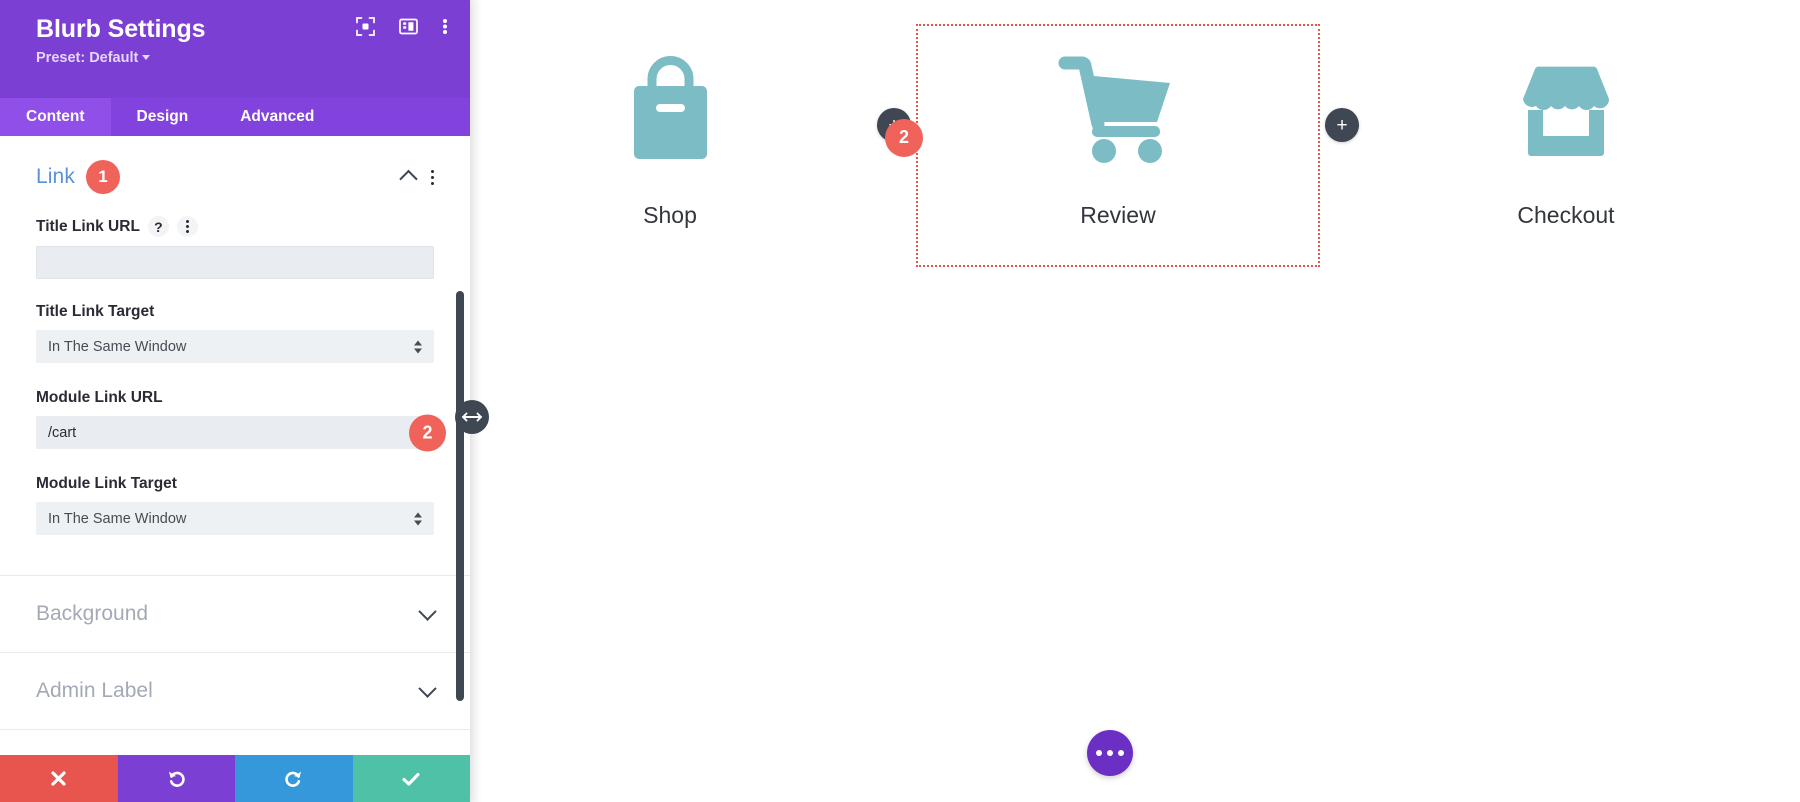 The width and height of the screenshot is (1800, 802). I want to click on panel-scrollbar-thumb, so click(460, 496).